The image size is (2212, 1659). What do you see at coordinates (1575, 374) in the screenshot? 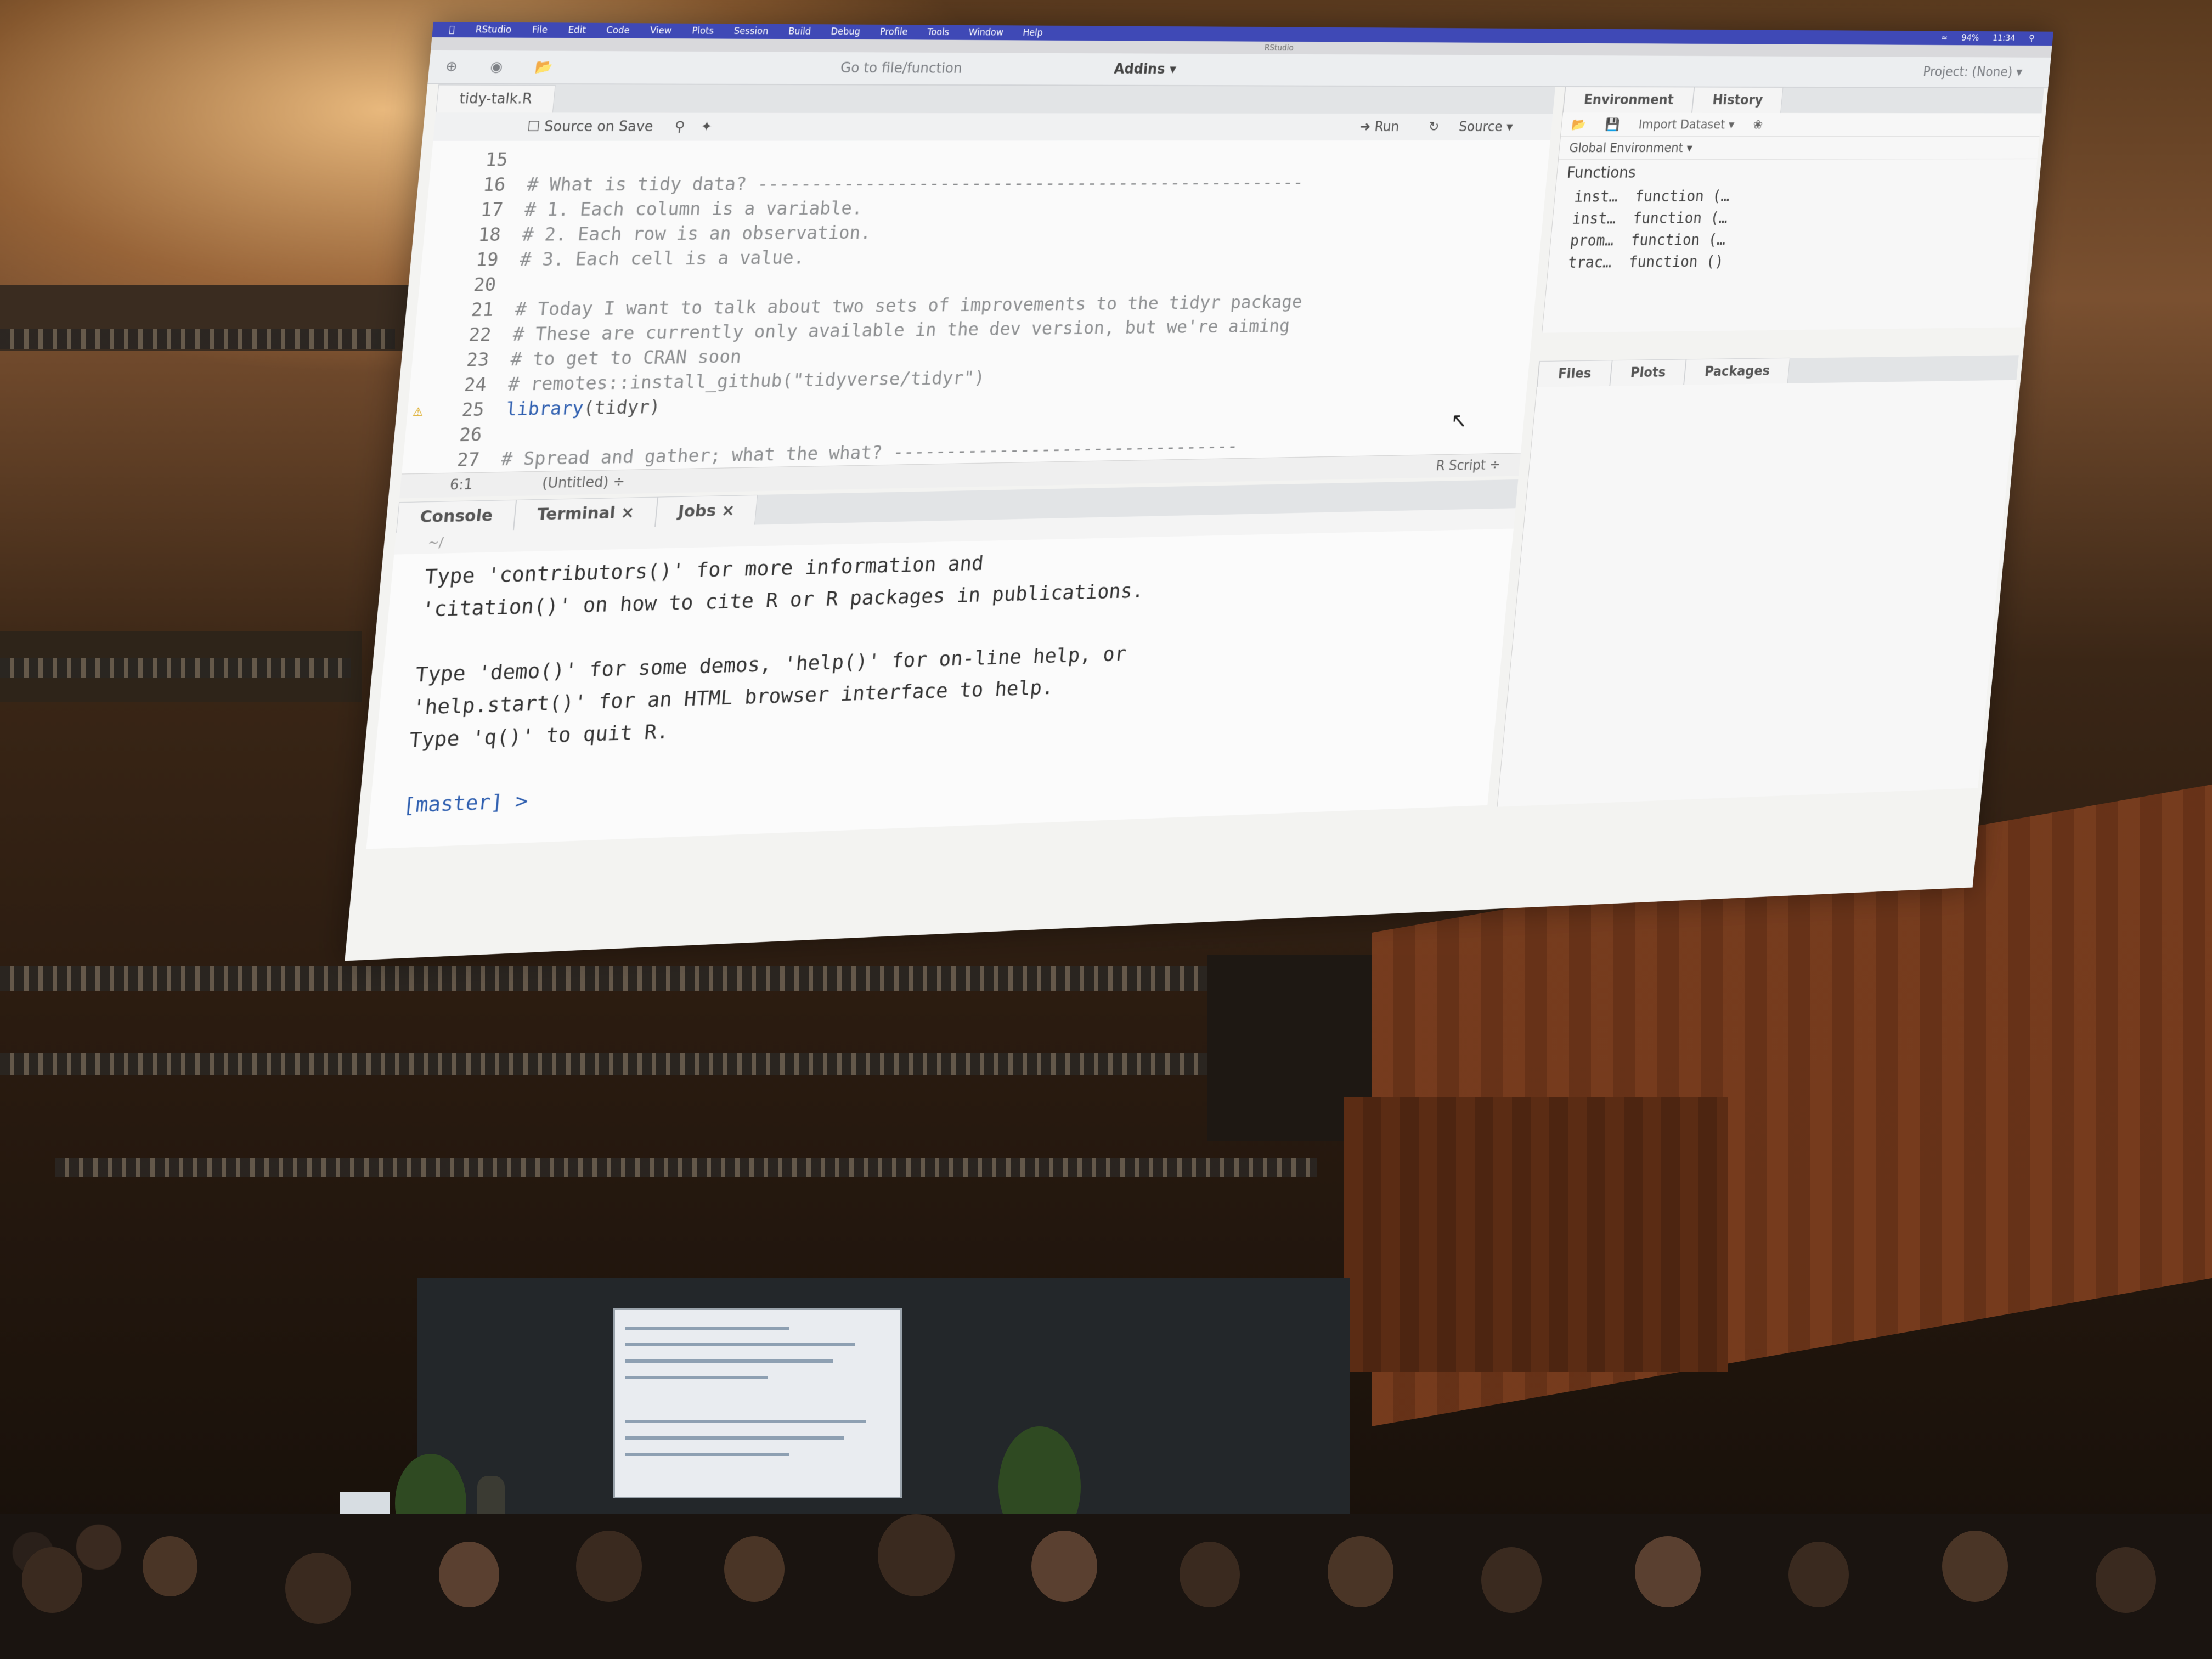
I see `tab-files: Files` at bounding box center [1575, 374].